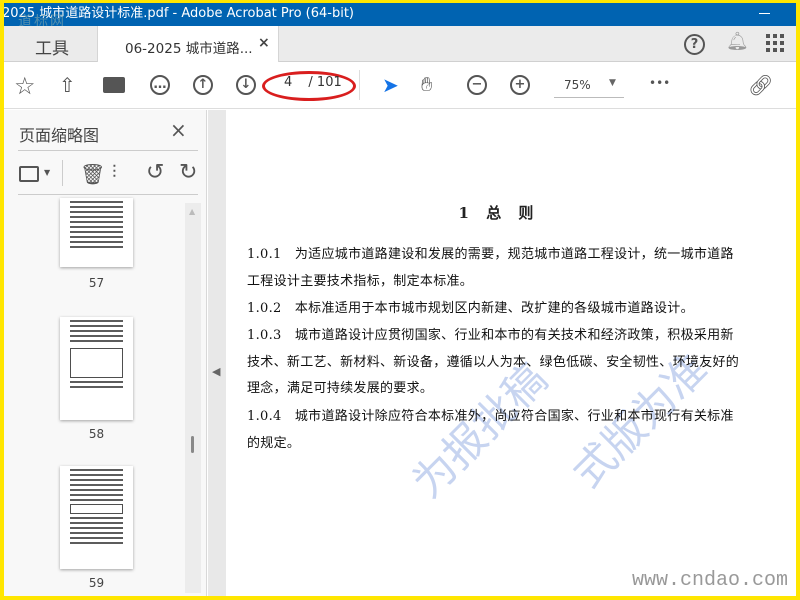 Image resolution: width=800 pixels, height=600 pixels. What do you see at coordinates (52, 46) in the screenshot?
I see `tab-tools: 工具` at bounding box center [52, 46].